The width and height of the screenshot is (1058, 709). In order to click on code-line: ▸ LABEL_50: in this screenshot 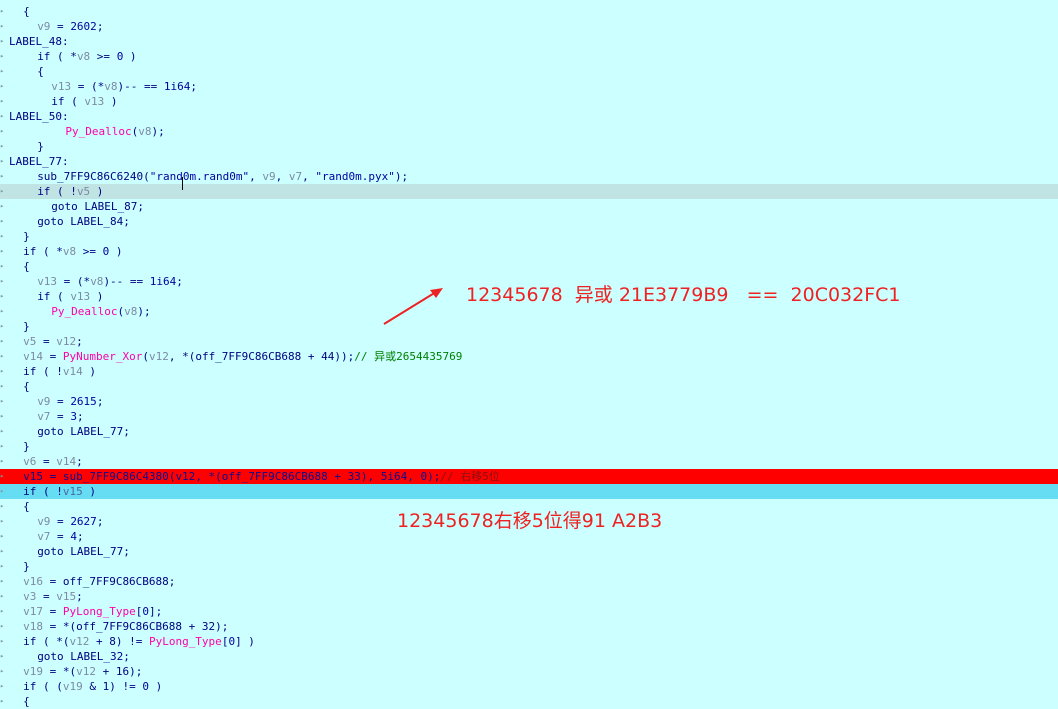, I will do `click(529, 116)`.